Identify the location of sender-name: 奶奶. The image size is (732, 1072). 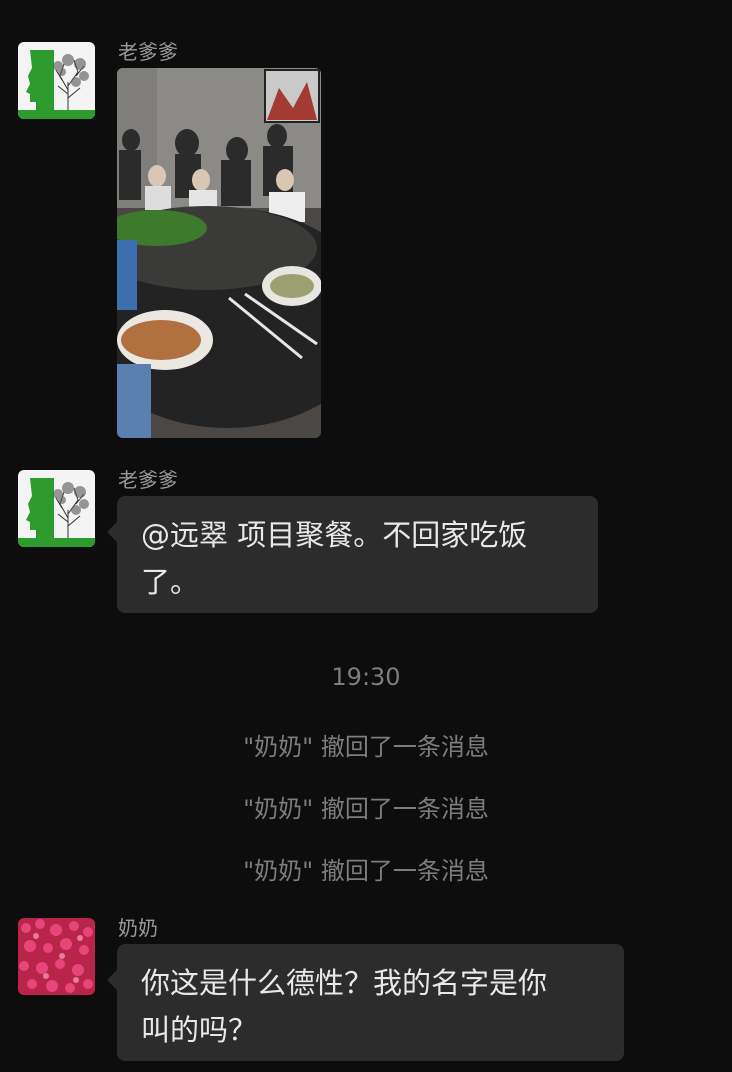
(138, 928).